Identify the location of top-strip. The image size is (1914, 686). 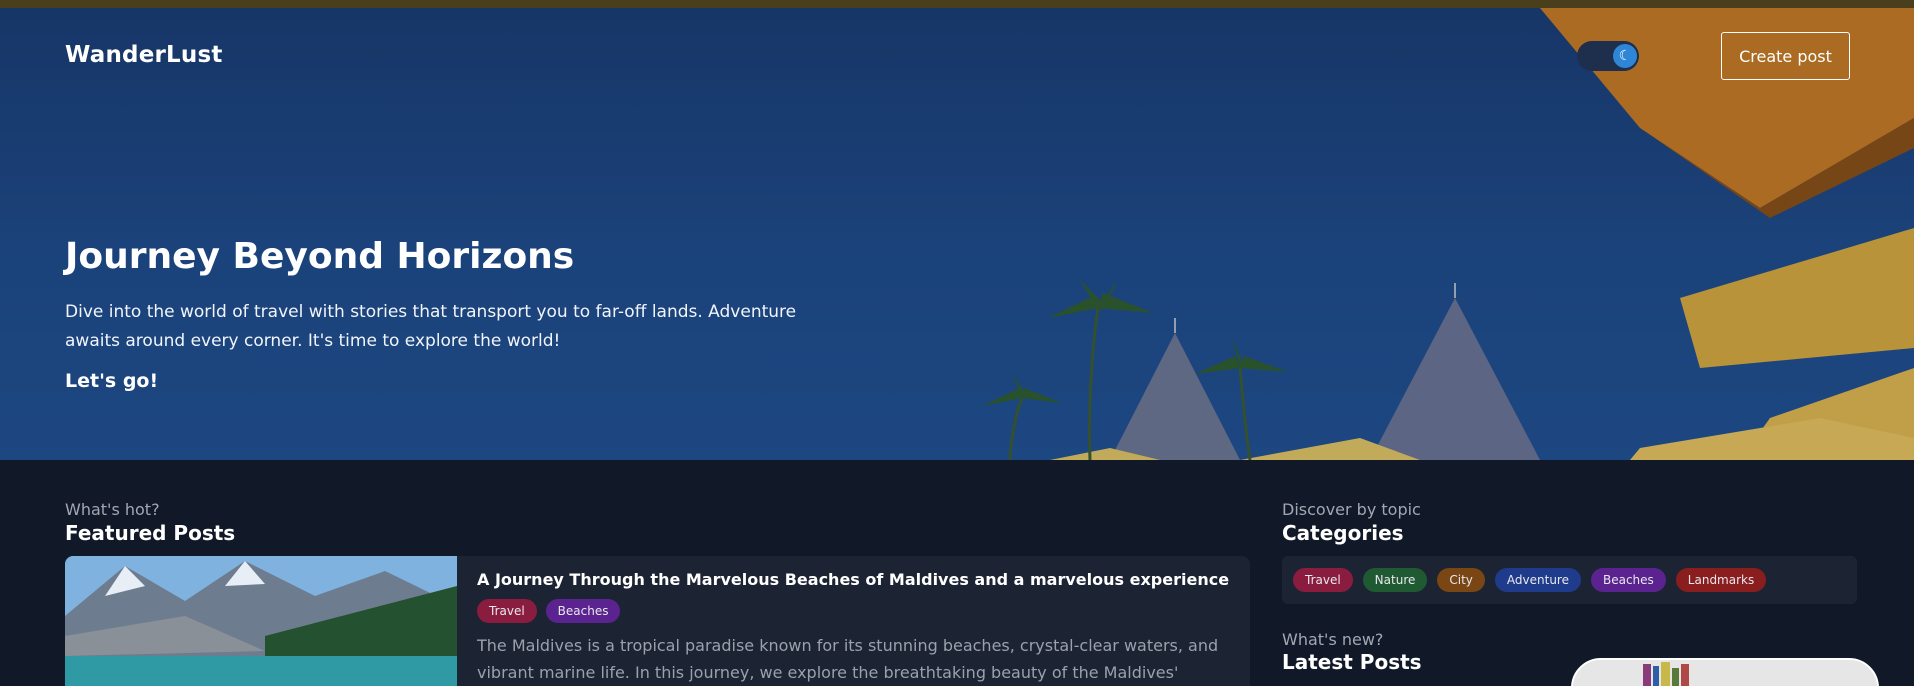
(957, 4).